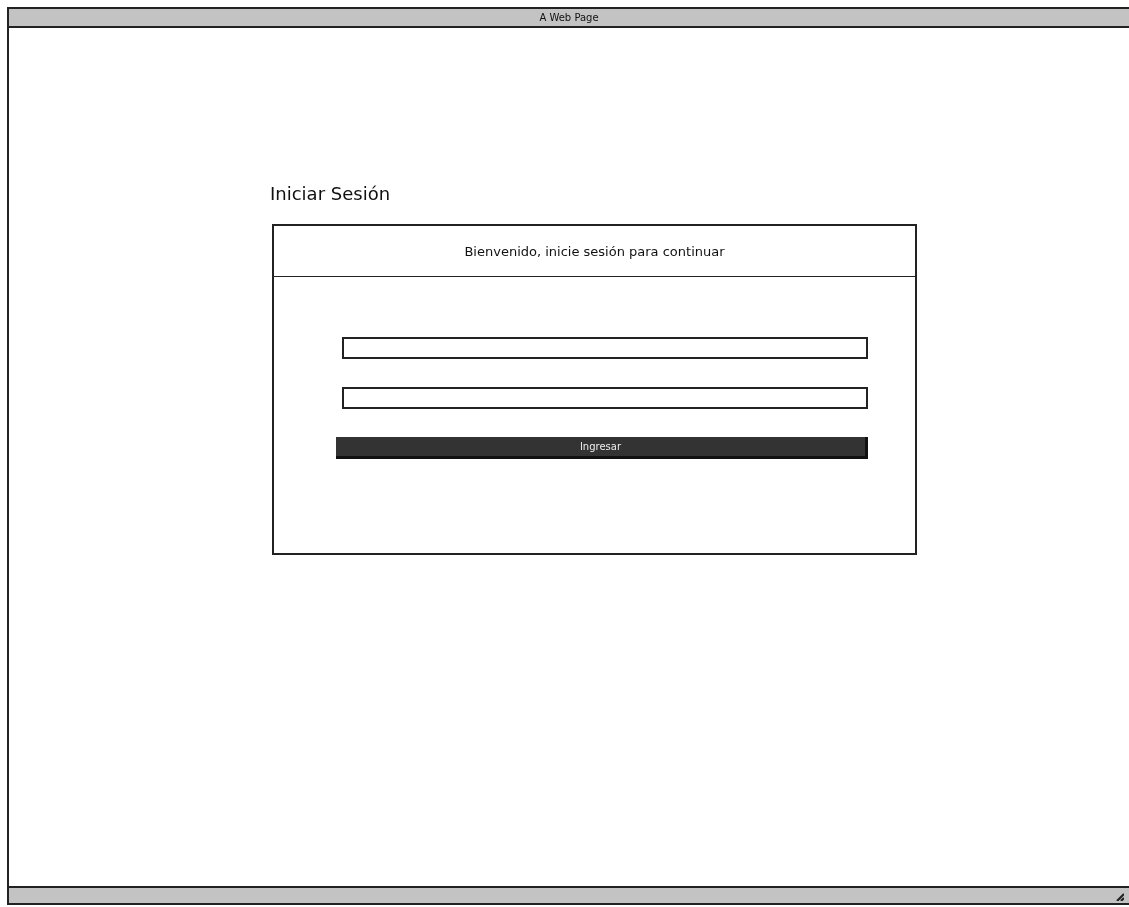  Describe the element at coordinates (602, 448) in the screenshot. I see `login-button: Ingresar` at that location.